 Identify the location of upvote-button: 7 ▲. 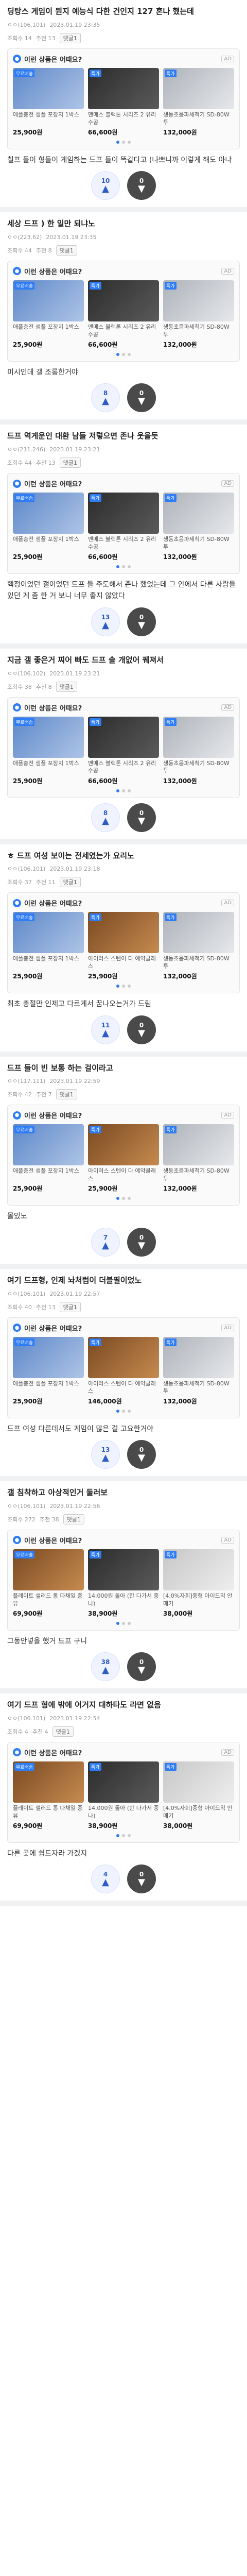
(105, 1242).